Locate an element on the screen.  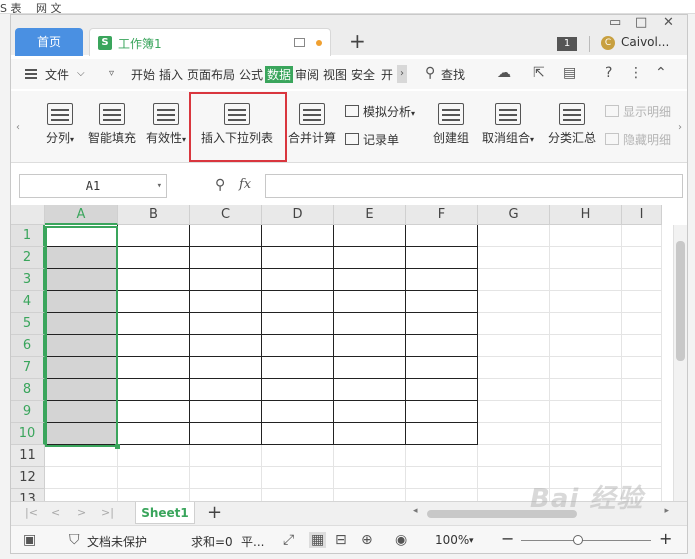
select-all-corner is located at coordinates (28, 215).